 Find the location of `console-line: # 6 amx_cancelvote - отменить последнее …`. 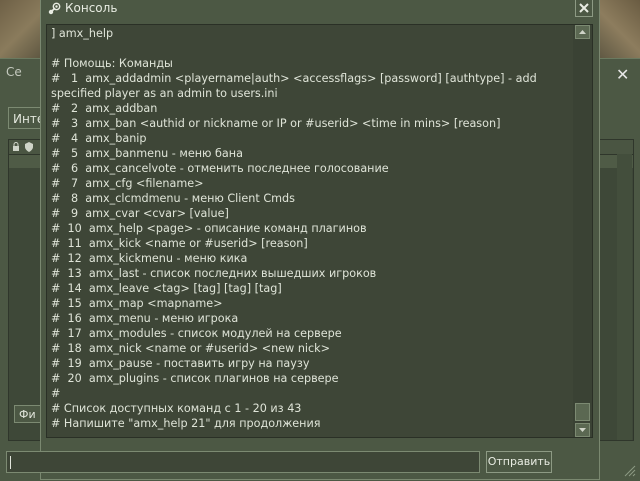

console-line: # 6 amx_cancelvote - отменить последнее … is located at coordinates (220, 168).